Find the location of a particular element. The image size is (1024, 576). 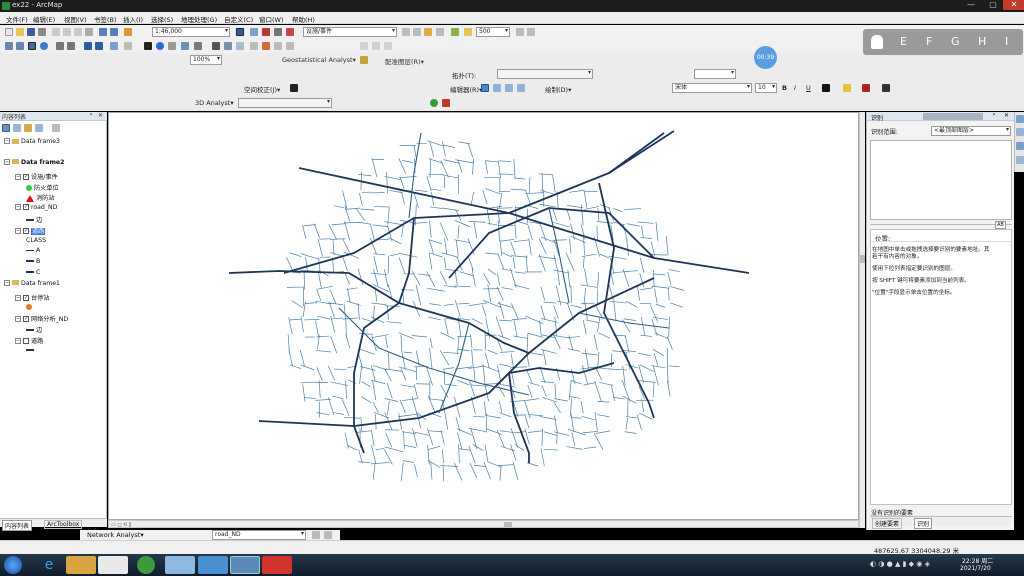

menu-geoprocessing: 地理处理(G) is located at coordinates (199, 19).